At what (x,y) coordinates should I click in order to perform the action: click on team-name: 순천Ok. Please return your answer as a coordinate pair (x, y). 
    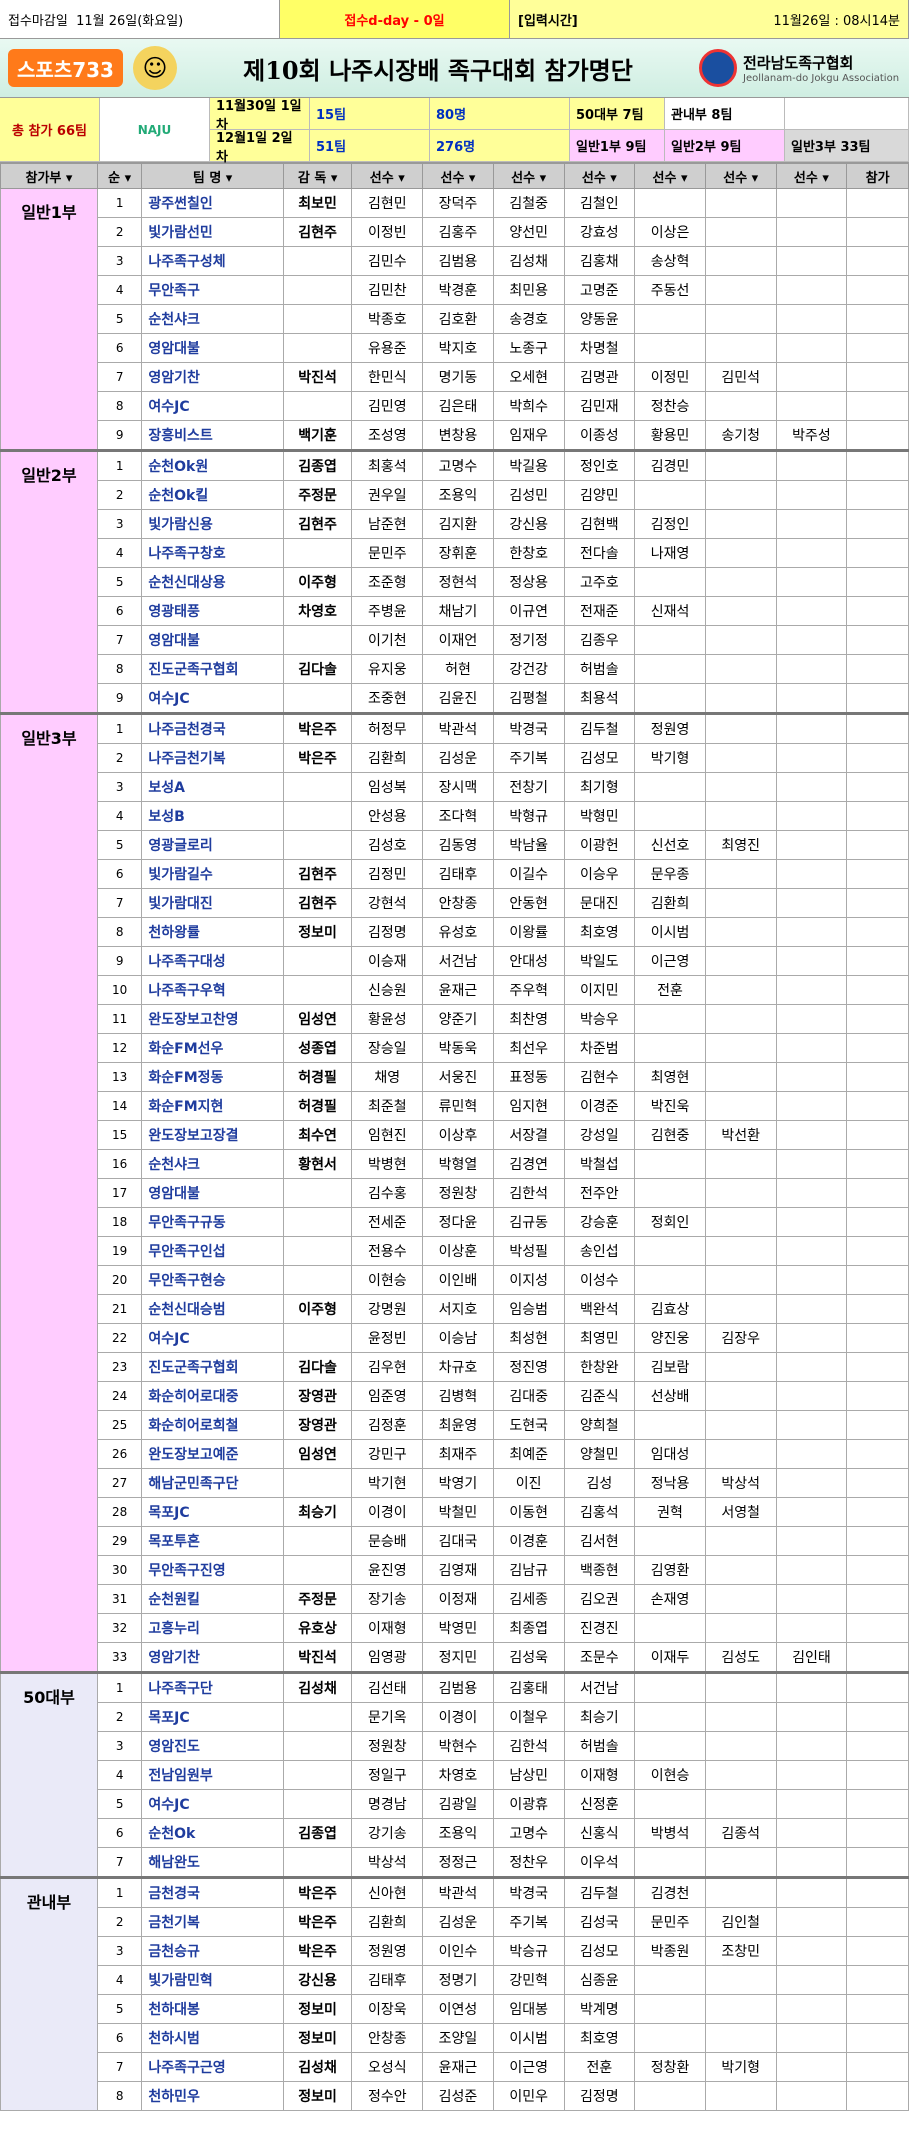
    Looking at the image, I should click on (212, 1833).